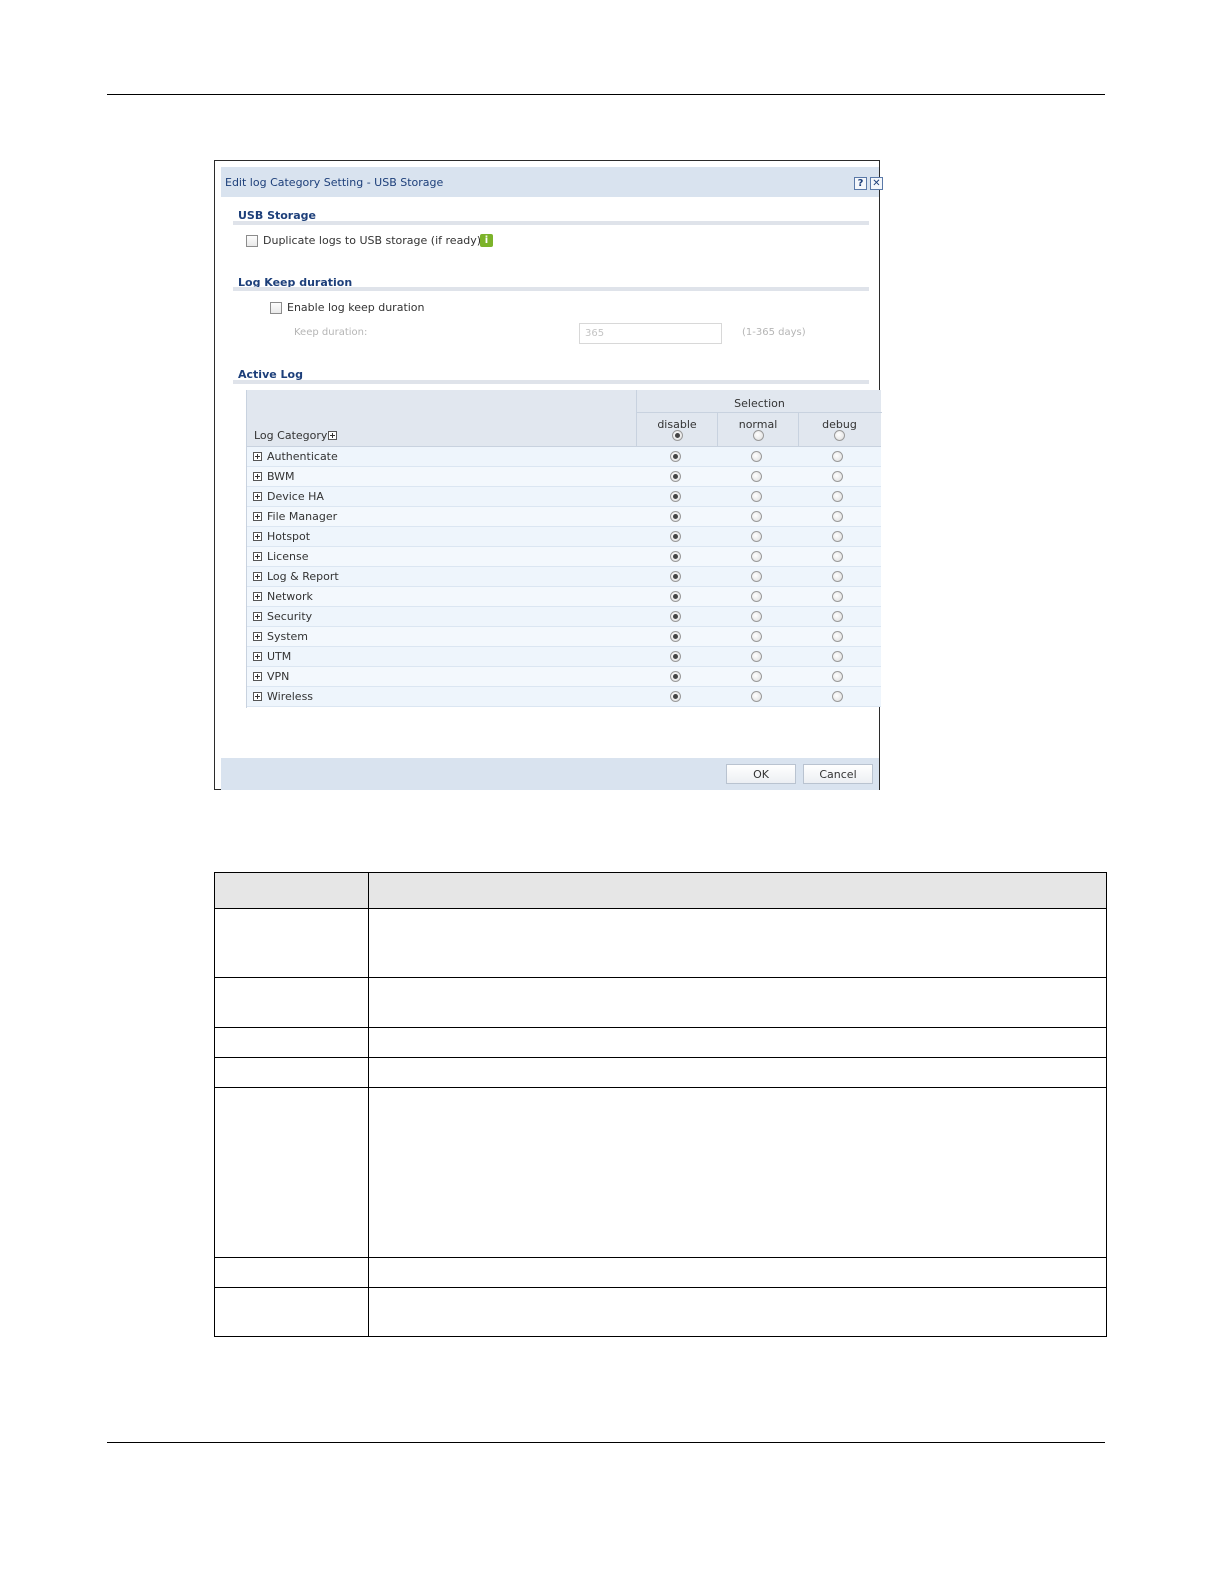 This screenshot has height=1584, width=1224. Describe the element at coordinates (564, 617) in the screenshot. I see `table-row: Security` at that location.